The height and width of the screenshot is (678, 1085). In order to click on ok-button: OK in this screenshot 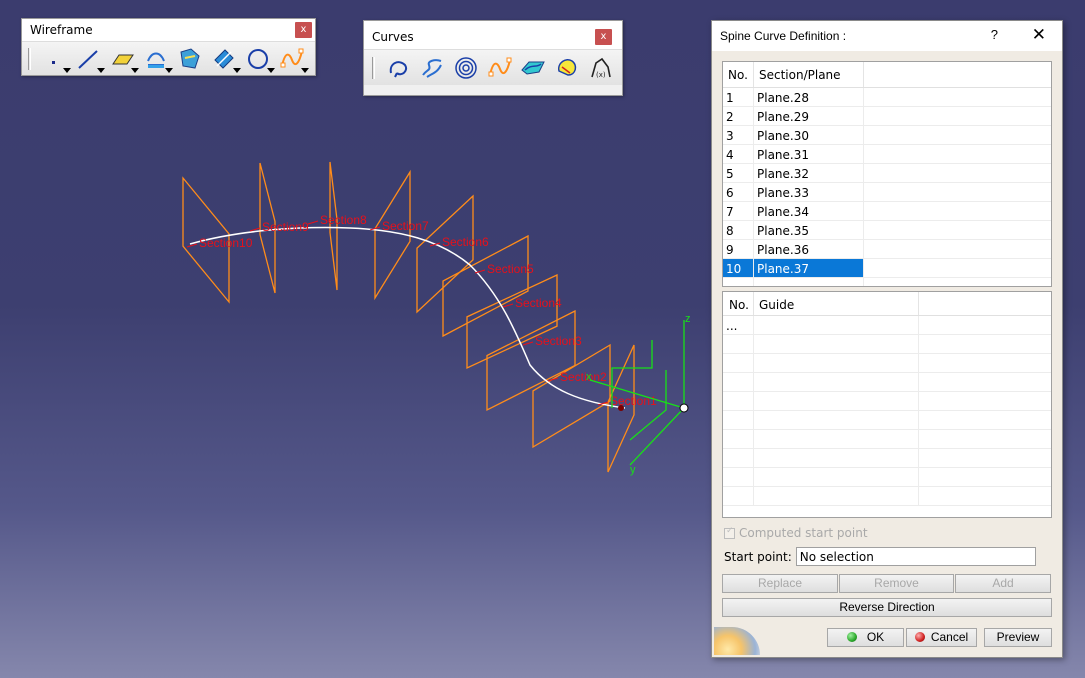, I will do `click(865, 637)`.